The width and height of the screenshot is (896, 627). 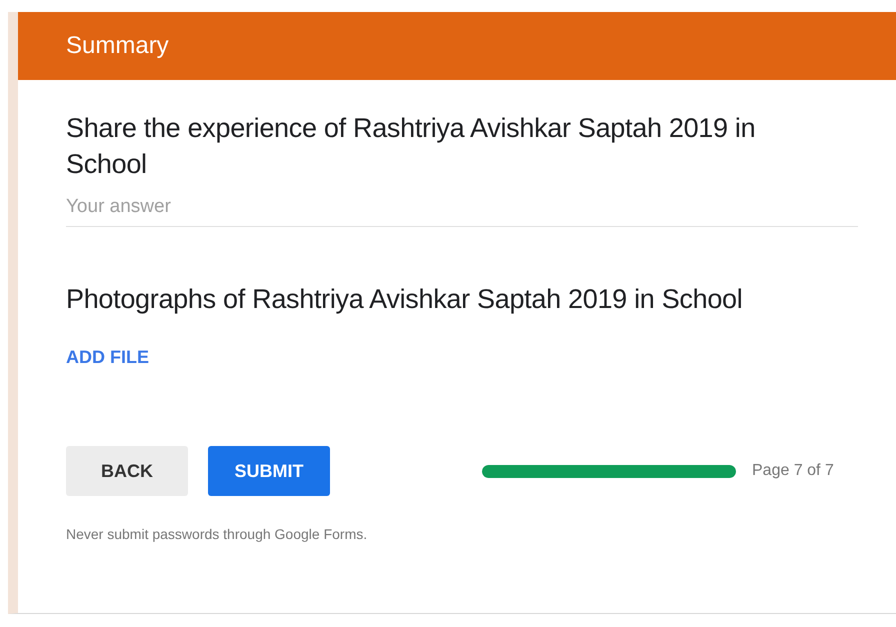 I want to click on submit-button: SUBMIT, so click(x=269, y=471).